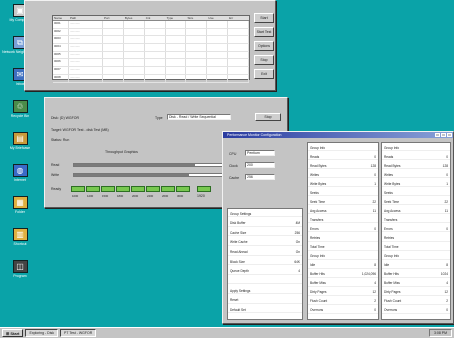  Describe the element at coordinates (265, 291) in the screenshot. I see `list-item: Apply Settings` at that location.